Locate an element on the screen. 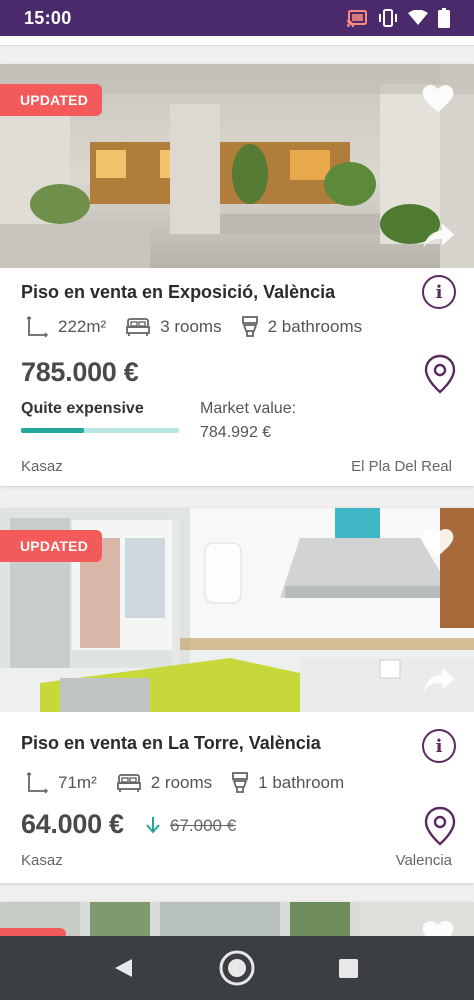 This screenshot has width=474, height=1000. area-feature: 222m² is located at coordinates (66, 327).